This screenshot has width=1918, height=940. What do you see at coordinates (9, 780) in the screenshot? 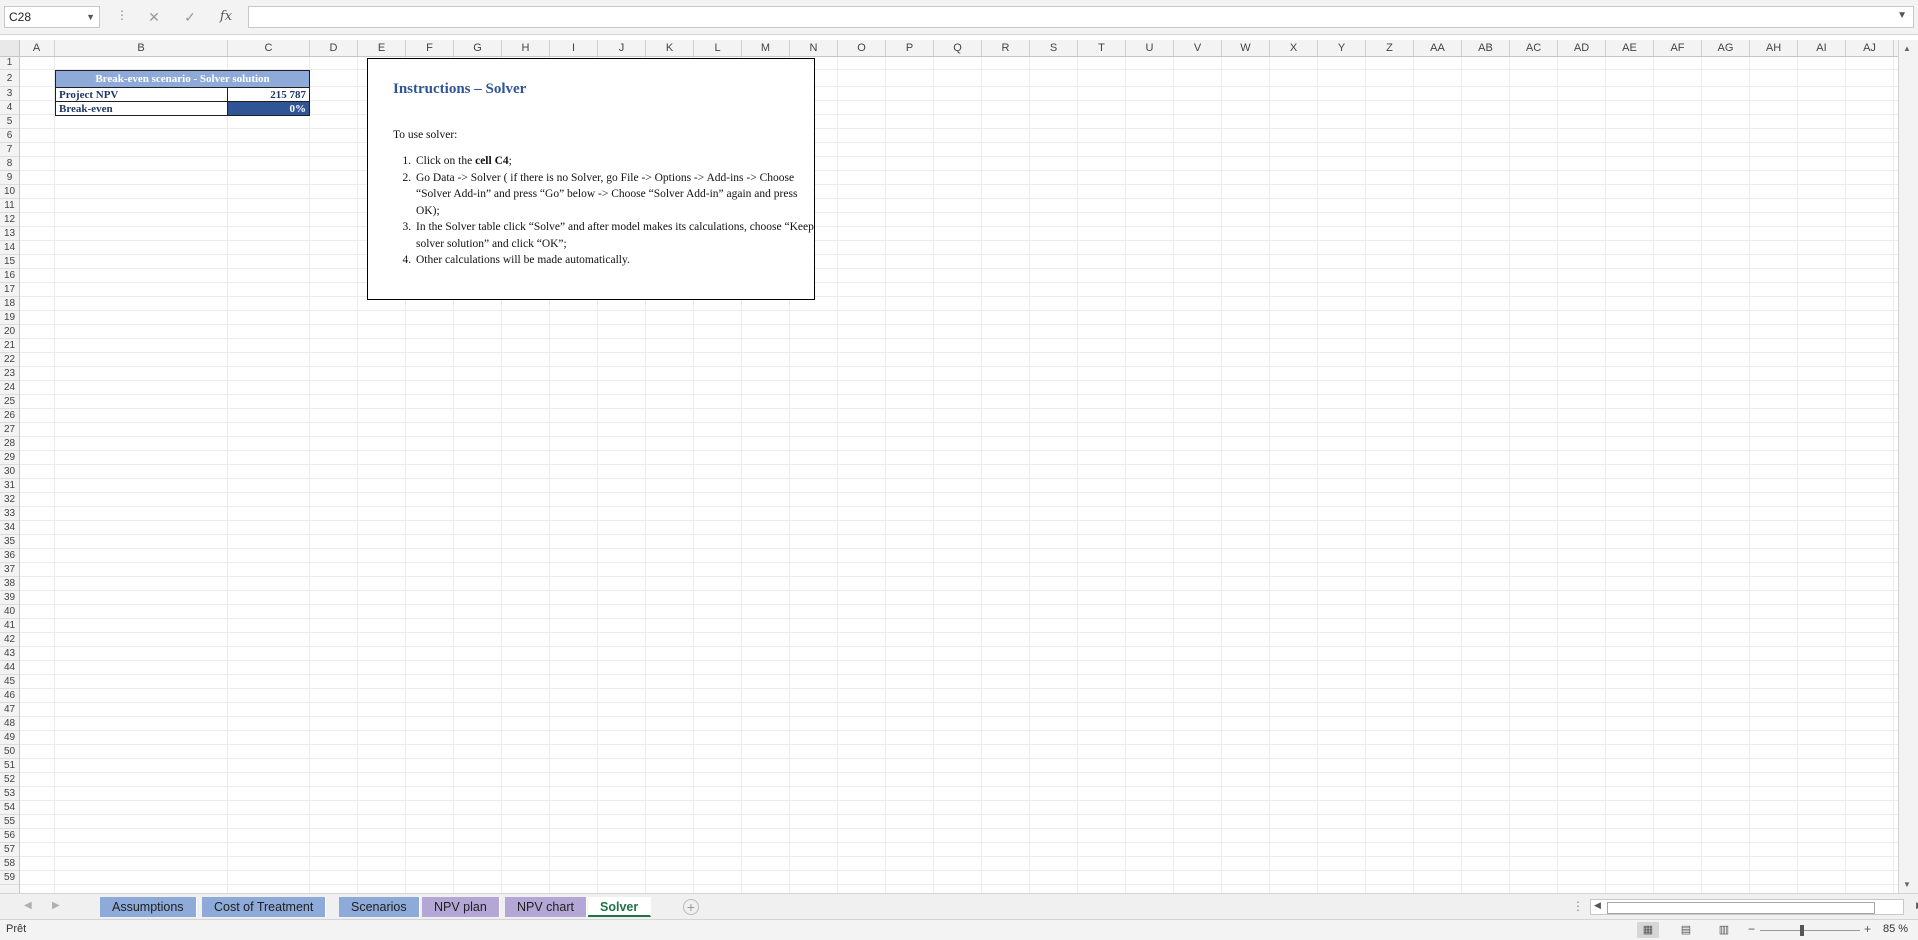
I see `row-header: 52` at bounding box center [9, 780].